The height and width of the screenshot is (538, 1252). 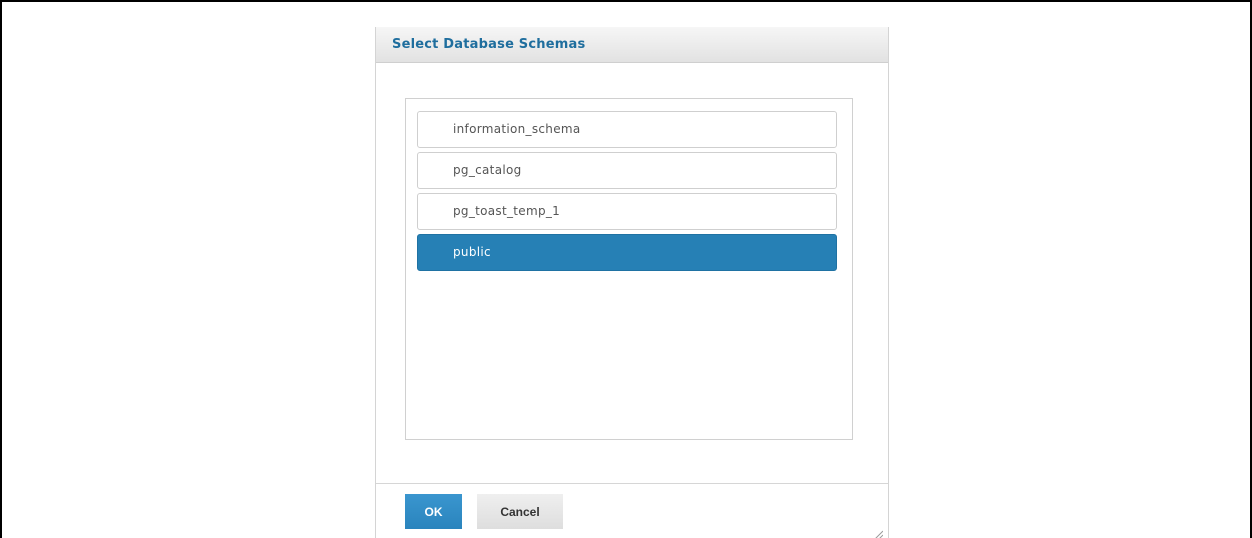 I want to click on schema-item-pg-catalog: pg_catalog, so click(x=627, y=170).